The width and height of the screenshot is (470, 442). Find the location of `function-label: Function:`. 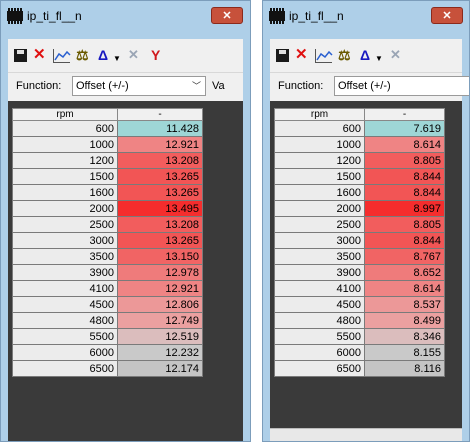

function-label: Function: is located at coordinates (39, 86).